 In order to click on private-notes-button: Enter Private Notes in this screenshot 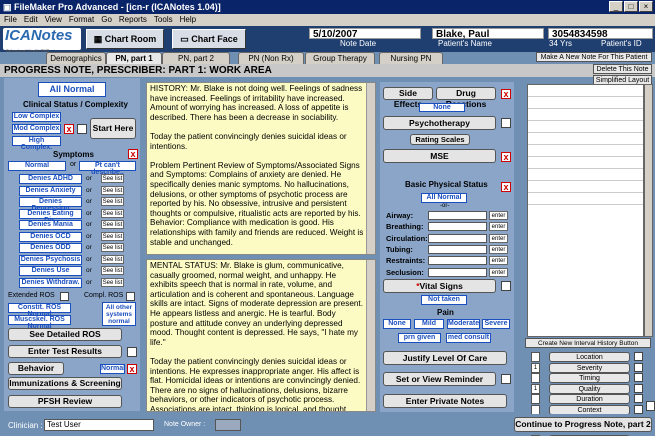, I will do `click(445, 401)`.